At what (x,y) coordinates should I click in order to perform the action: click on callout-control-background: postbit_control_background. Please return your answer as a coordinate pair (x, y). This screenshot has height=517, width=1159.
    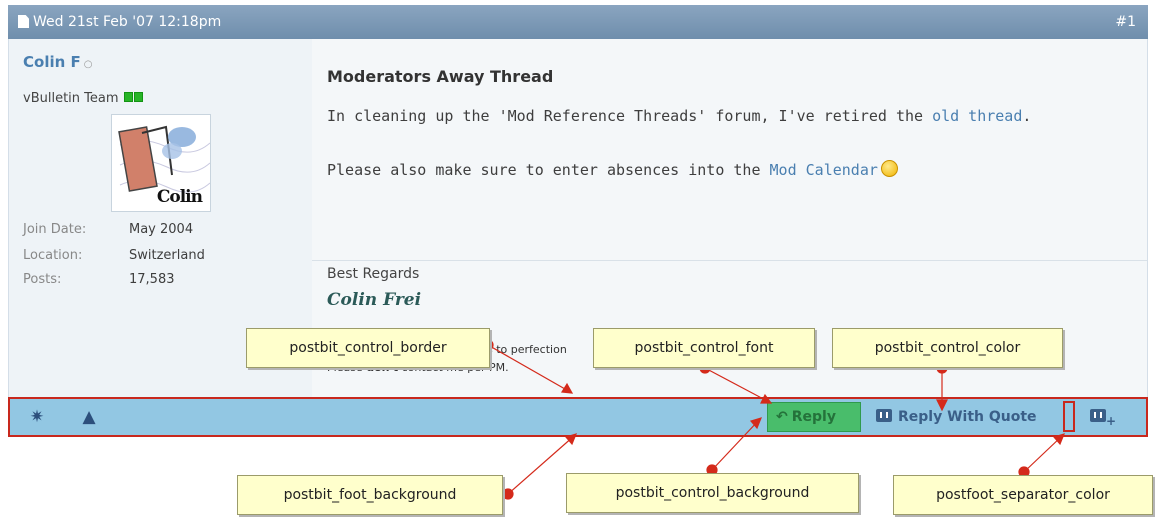
    Looking at the image, I should click on (712, 493).